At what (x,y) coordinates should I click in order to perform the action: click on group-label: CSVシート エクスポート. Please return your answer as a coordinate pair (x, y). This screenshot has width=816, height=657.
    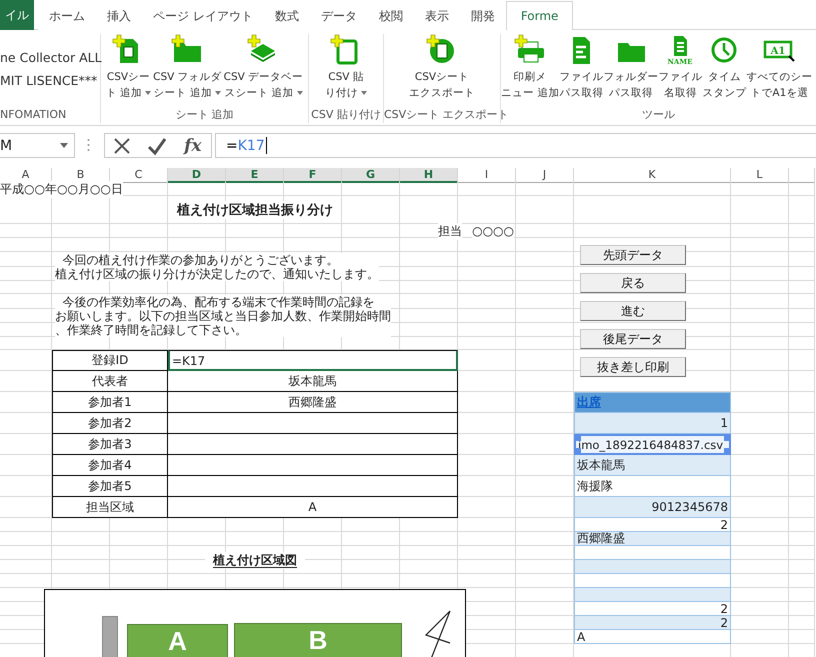
    Looking at the image, I should click on (446, 114).